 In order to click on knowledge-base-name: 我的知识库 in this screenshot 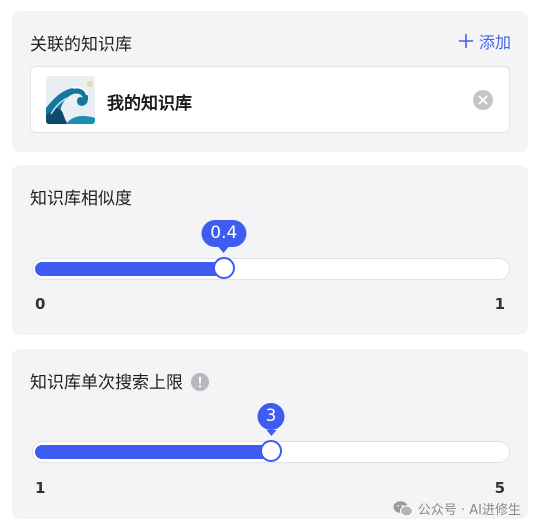, I will do `click(149, 104)`.